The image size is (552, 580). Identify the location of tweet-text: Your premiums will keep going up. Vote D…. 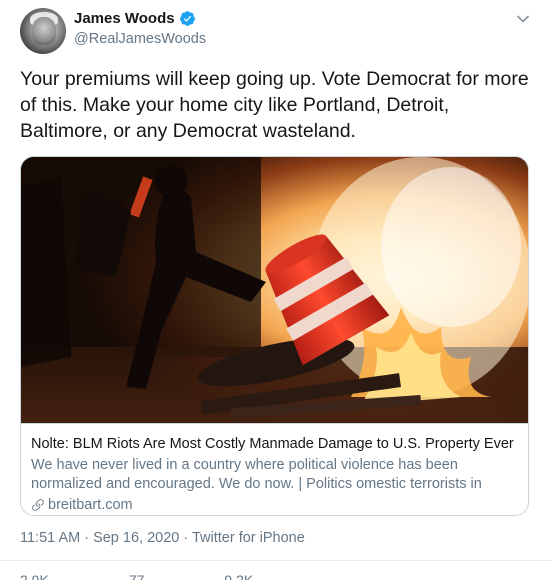
(274, 105).